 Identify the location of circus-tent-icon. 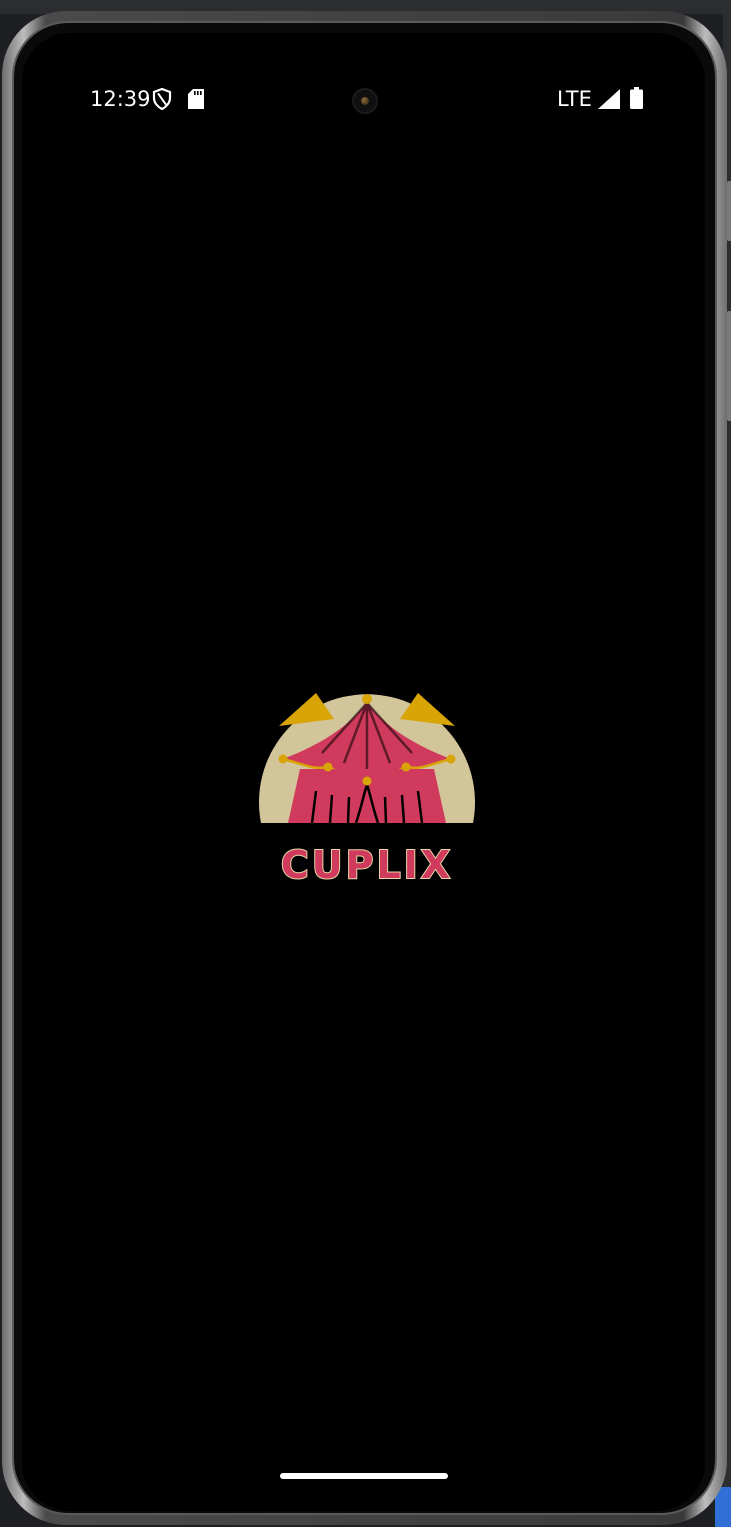
(367, 758).